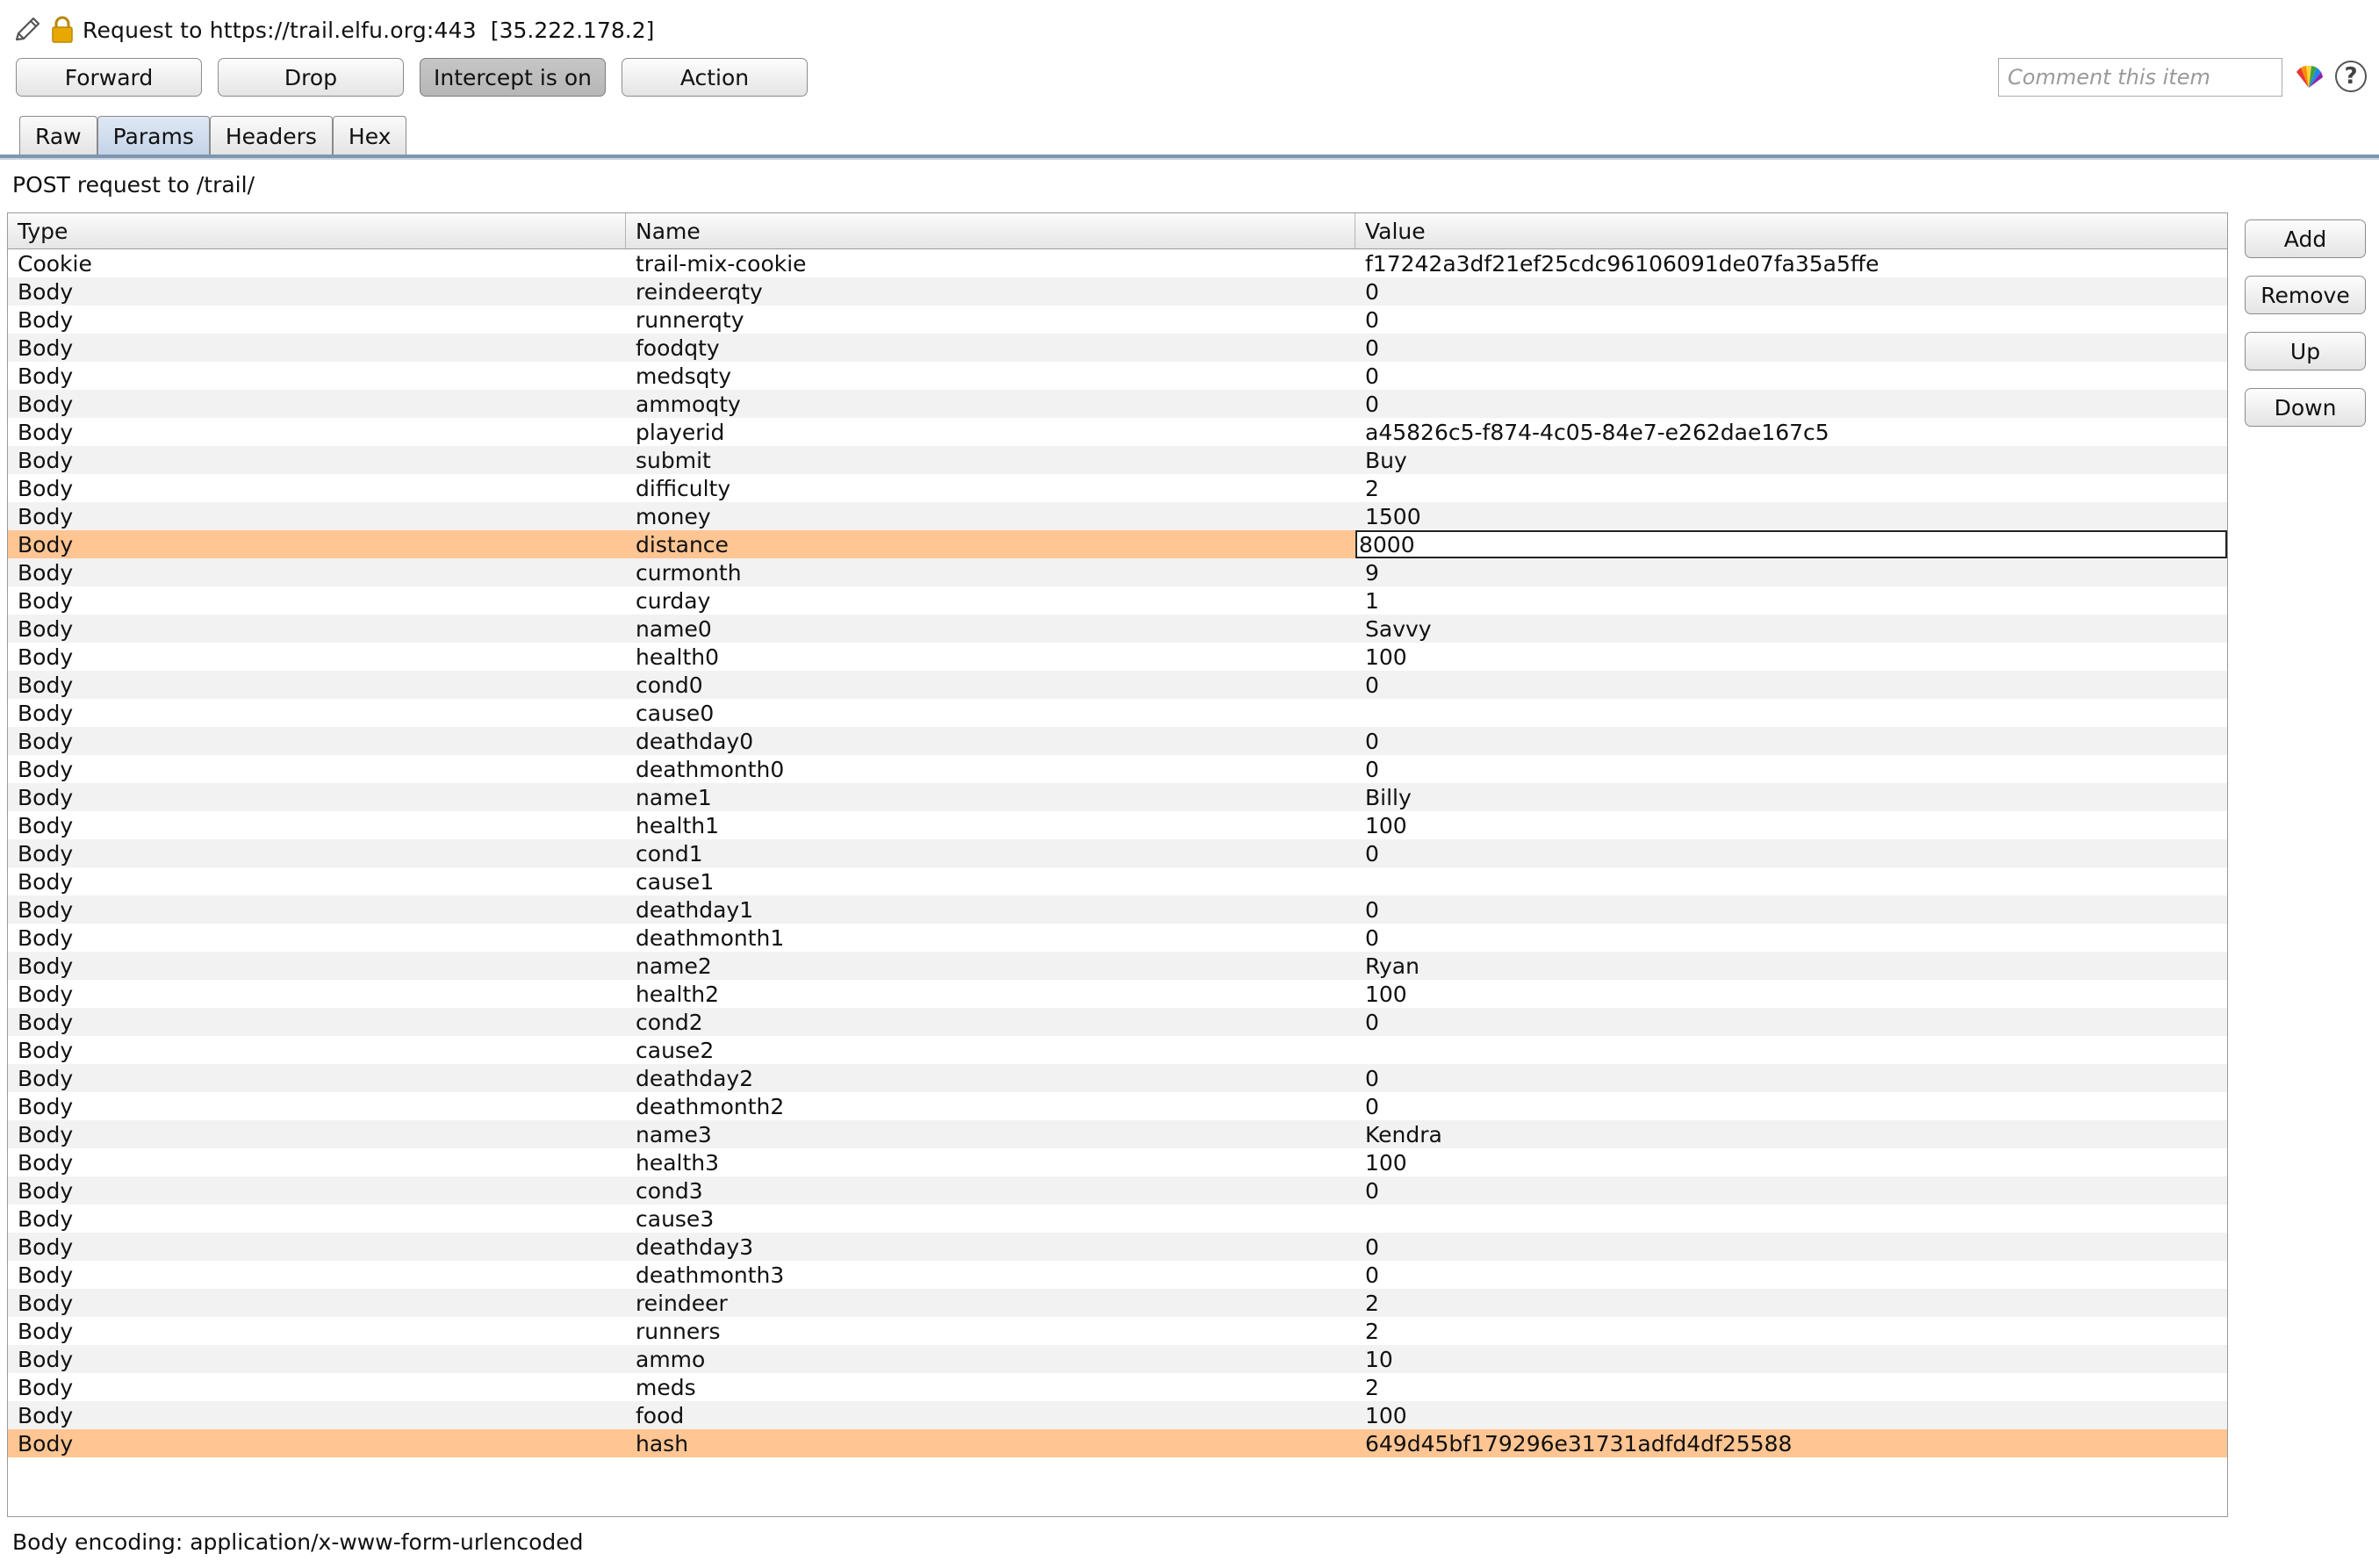 Image resolution: width=2379 pixels, height=1568 pixels. What do you see at coordinates (1117, 1247) in the screenshot?
I see `table-row: Body deathday3 0` at bounding box center [1117, 1247].